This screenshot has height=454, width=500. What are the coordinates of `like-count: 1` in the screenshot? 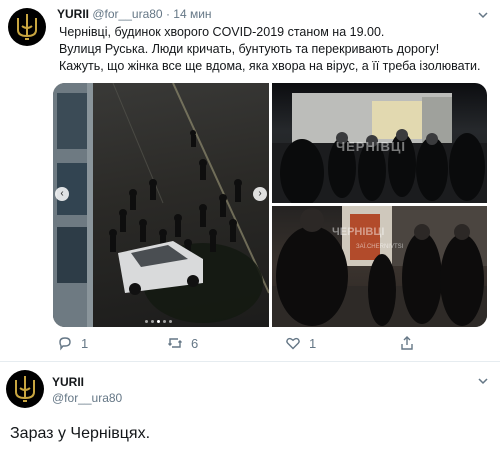 It's located at (313, 343).